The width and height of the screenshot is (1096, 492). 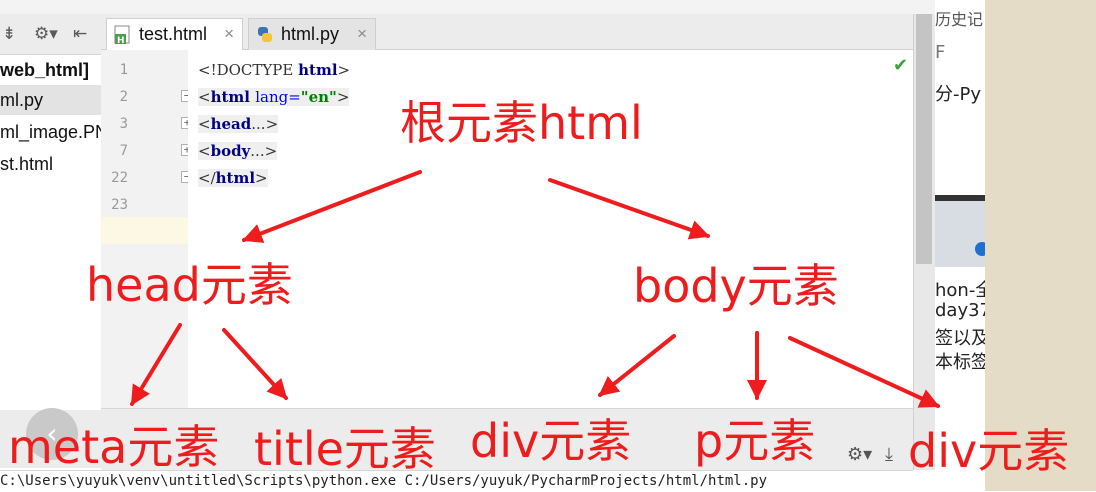 What do you see at coordinates (980, 249) in the screenshot?
I see `avatar` at bounding box center [980, 249].